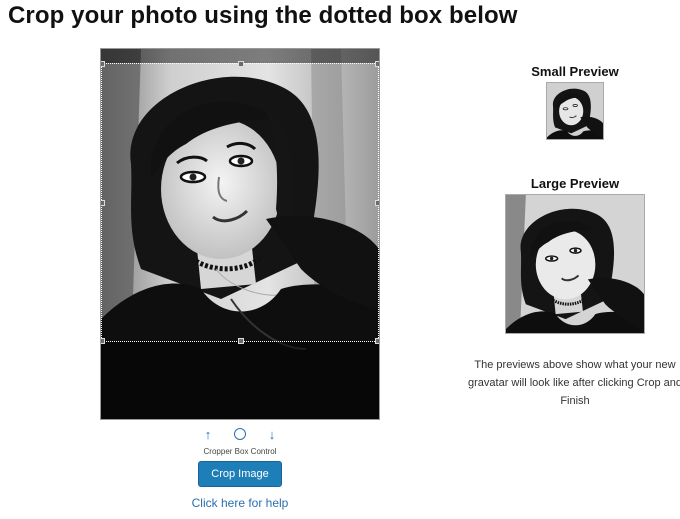 The width and height of the screenshot is (680, 519). What do you see at coordinates (103, 341) in the screenshot?
I see `crop-handle-bottom-left` at bounding box center [103, 341].